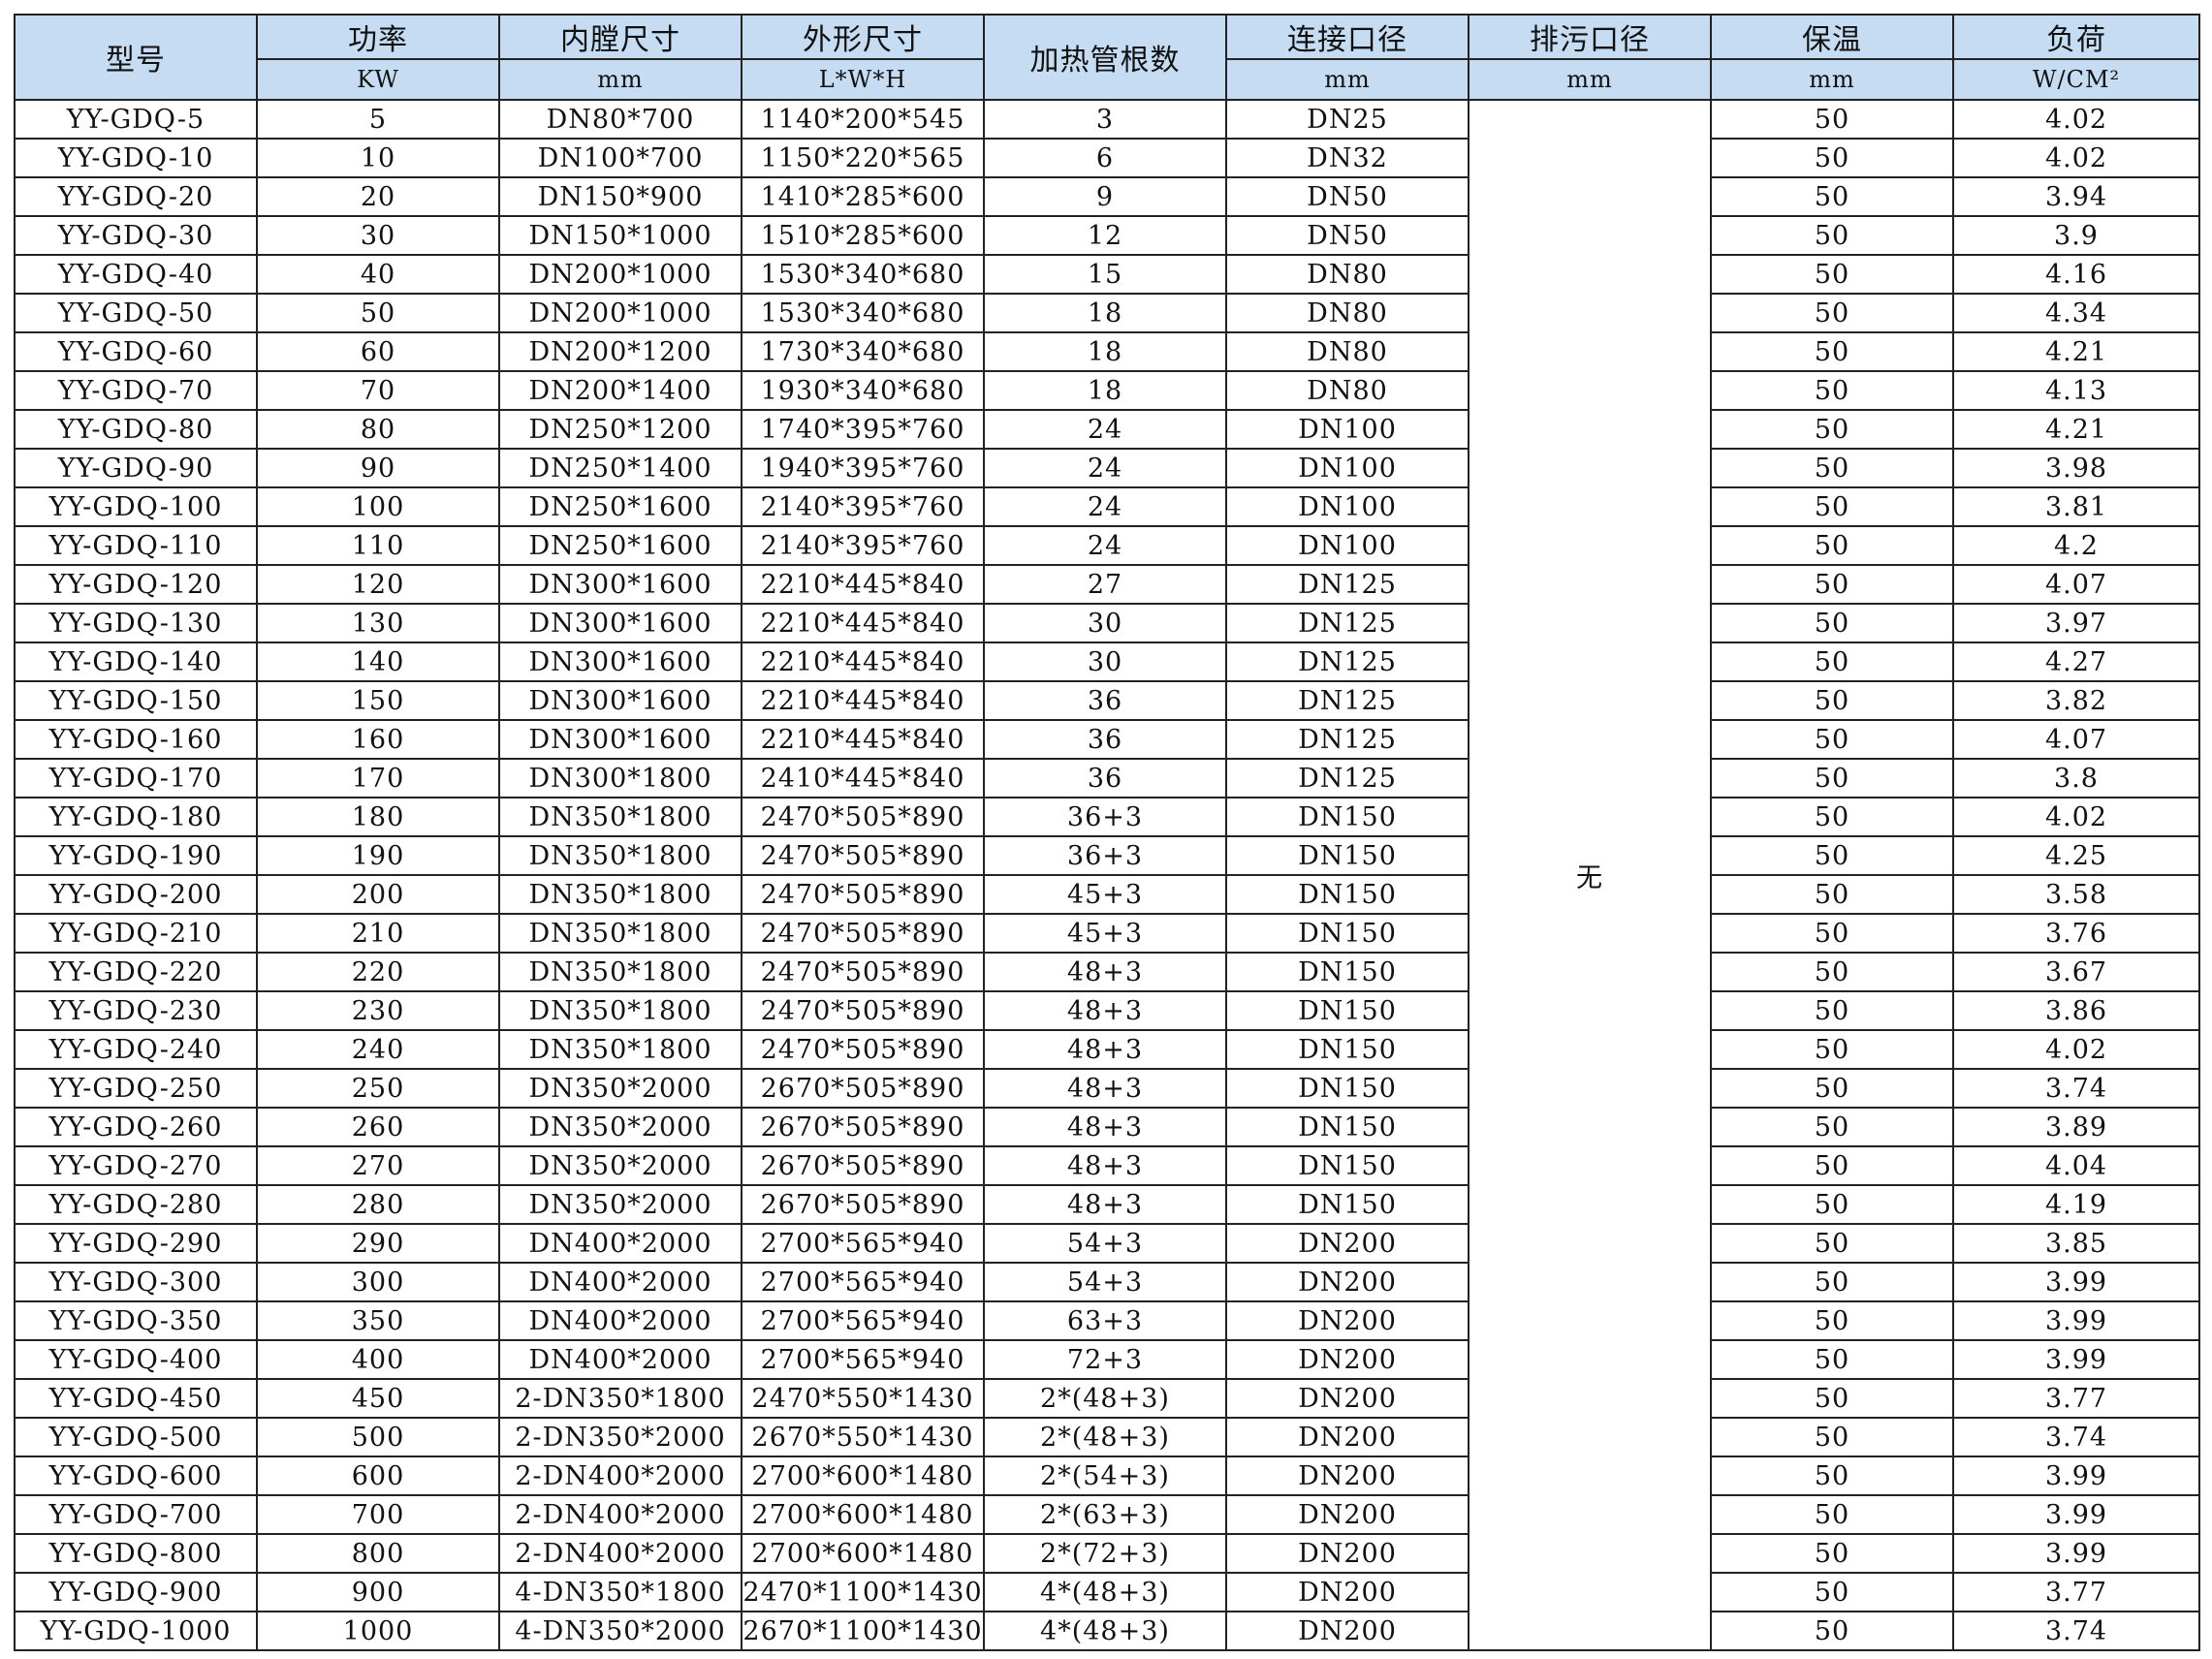 This screenshot has width=2212, height=1659. Describe the element at coordinates (1347, 351) in the screenshot. I see `cell-conn: DN80` at that location.